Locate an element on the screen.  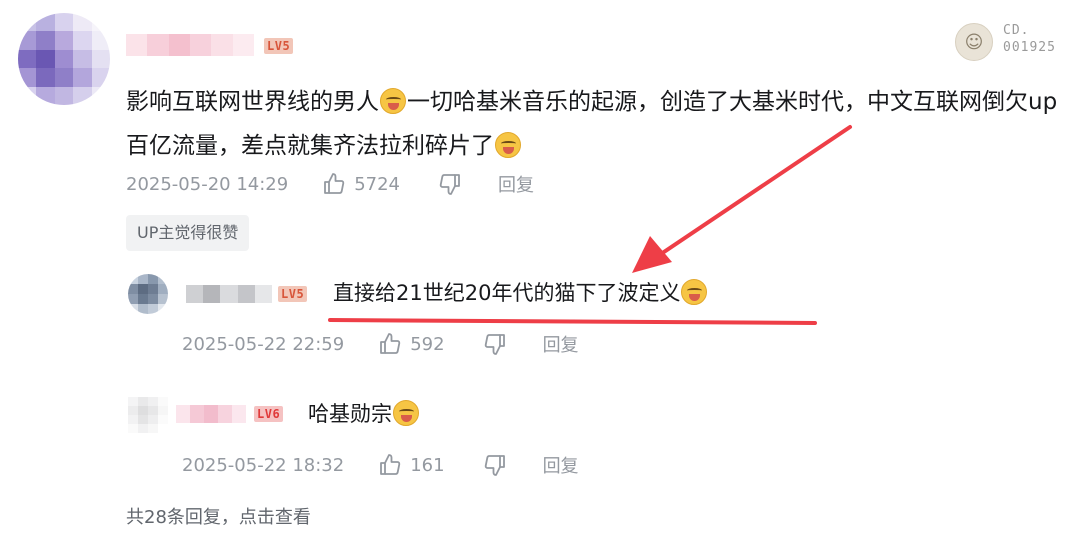
level-badge: LV6 is located at coordinates (269, 414).